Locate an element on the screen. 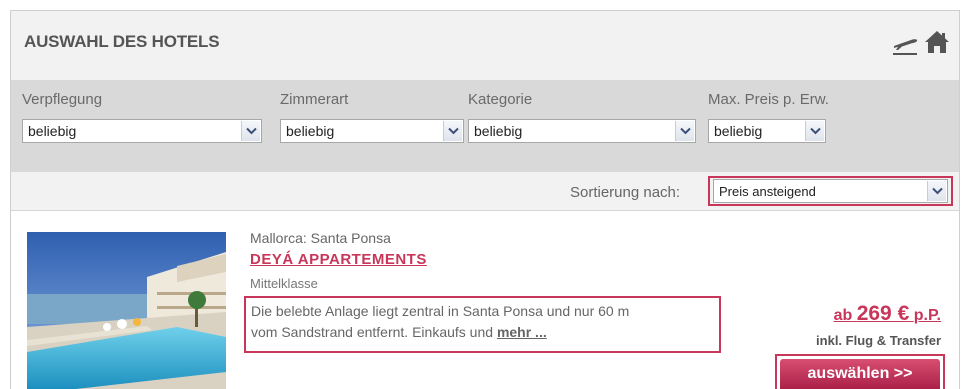 This screenshot has height=389, width=971. hotel-photo is located at coordinates (126, 310).